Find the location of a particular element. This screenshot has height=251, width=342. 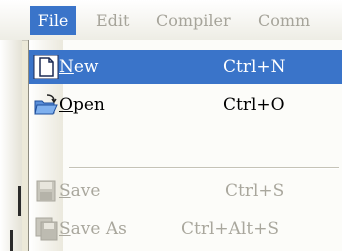

menu-item-open: Open Ctrl+O is located at coordinates (185, 105).